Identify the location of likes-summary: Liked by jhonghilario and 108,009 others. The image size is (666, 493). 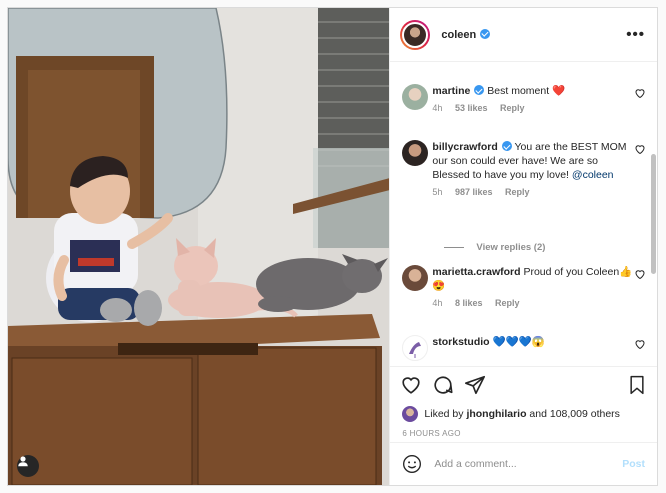
(523, 414).